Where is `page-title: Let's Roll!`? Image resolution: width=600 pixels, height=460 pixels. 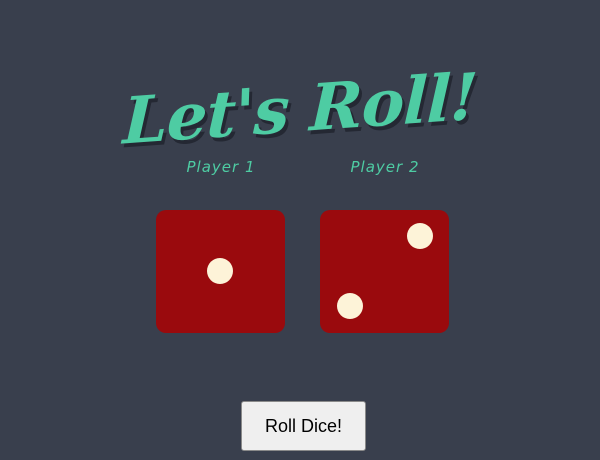
page-title: Let's Roll! is located at coordinates (300, 109).